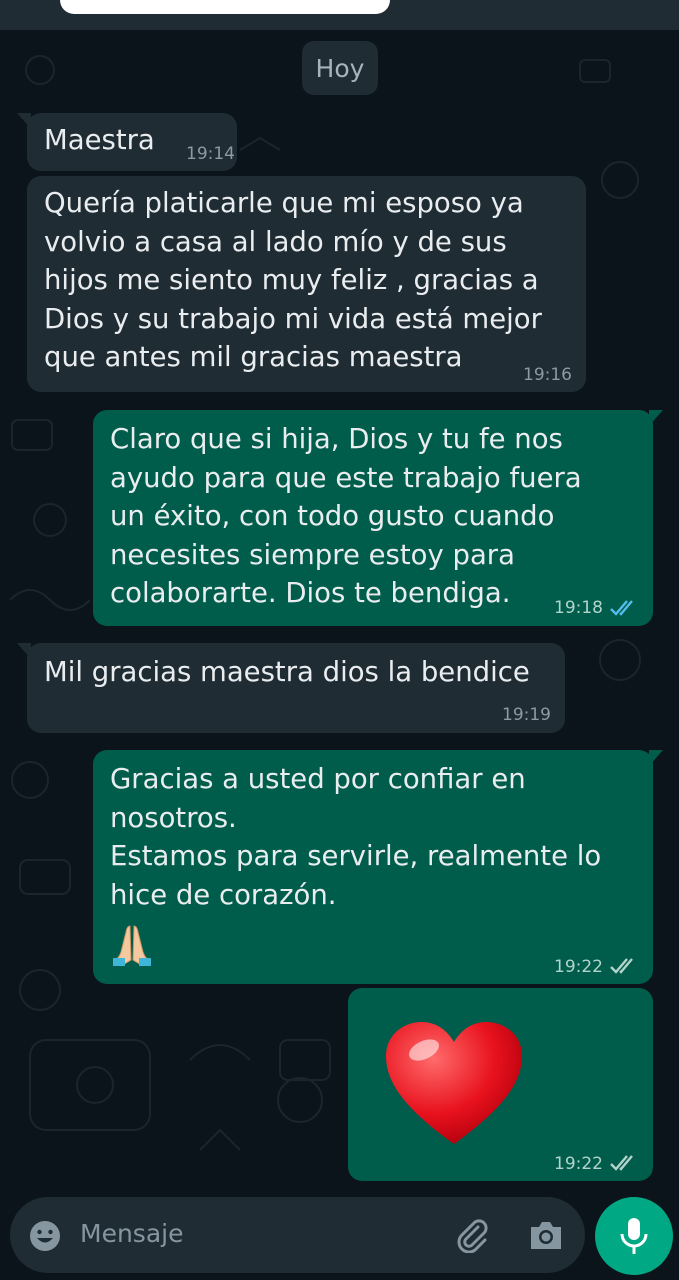  What do you see at coordinates (131, 1233) in the screenshot?
I see `message-input: Mensaje` at bounding box center [131, 1233].